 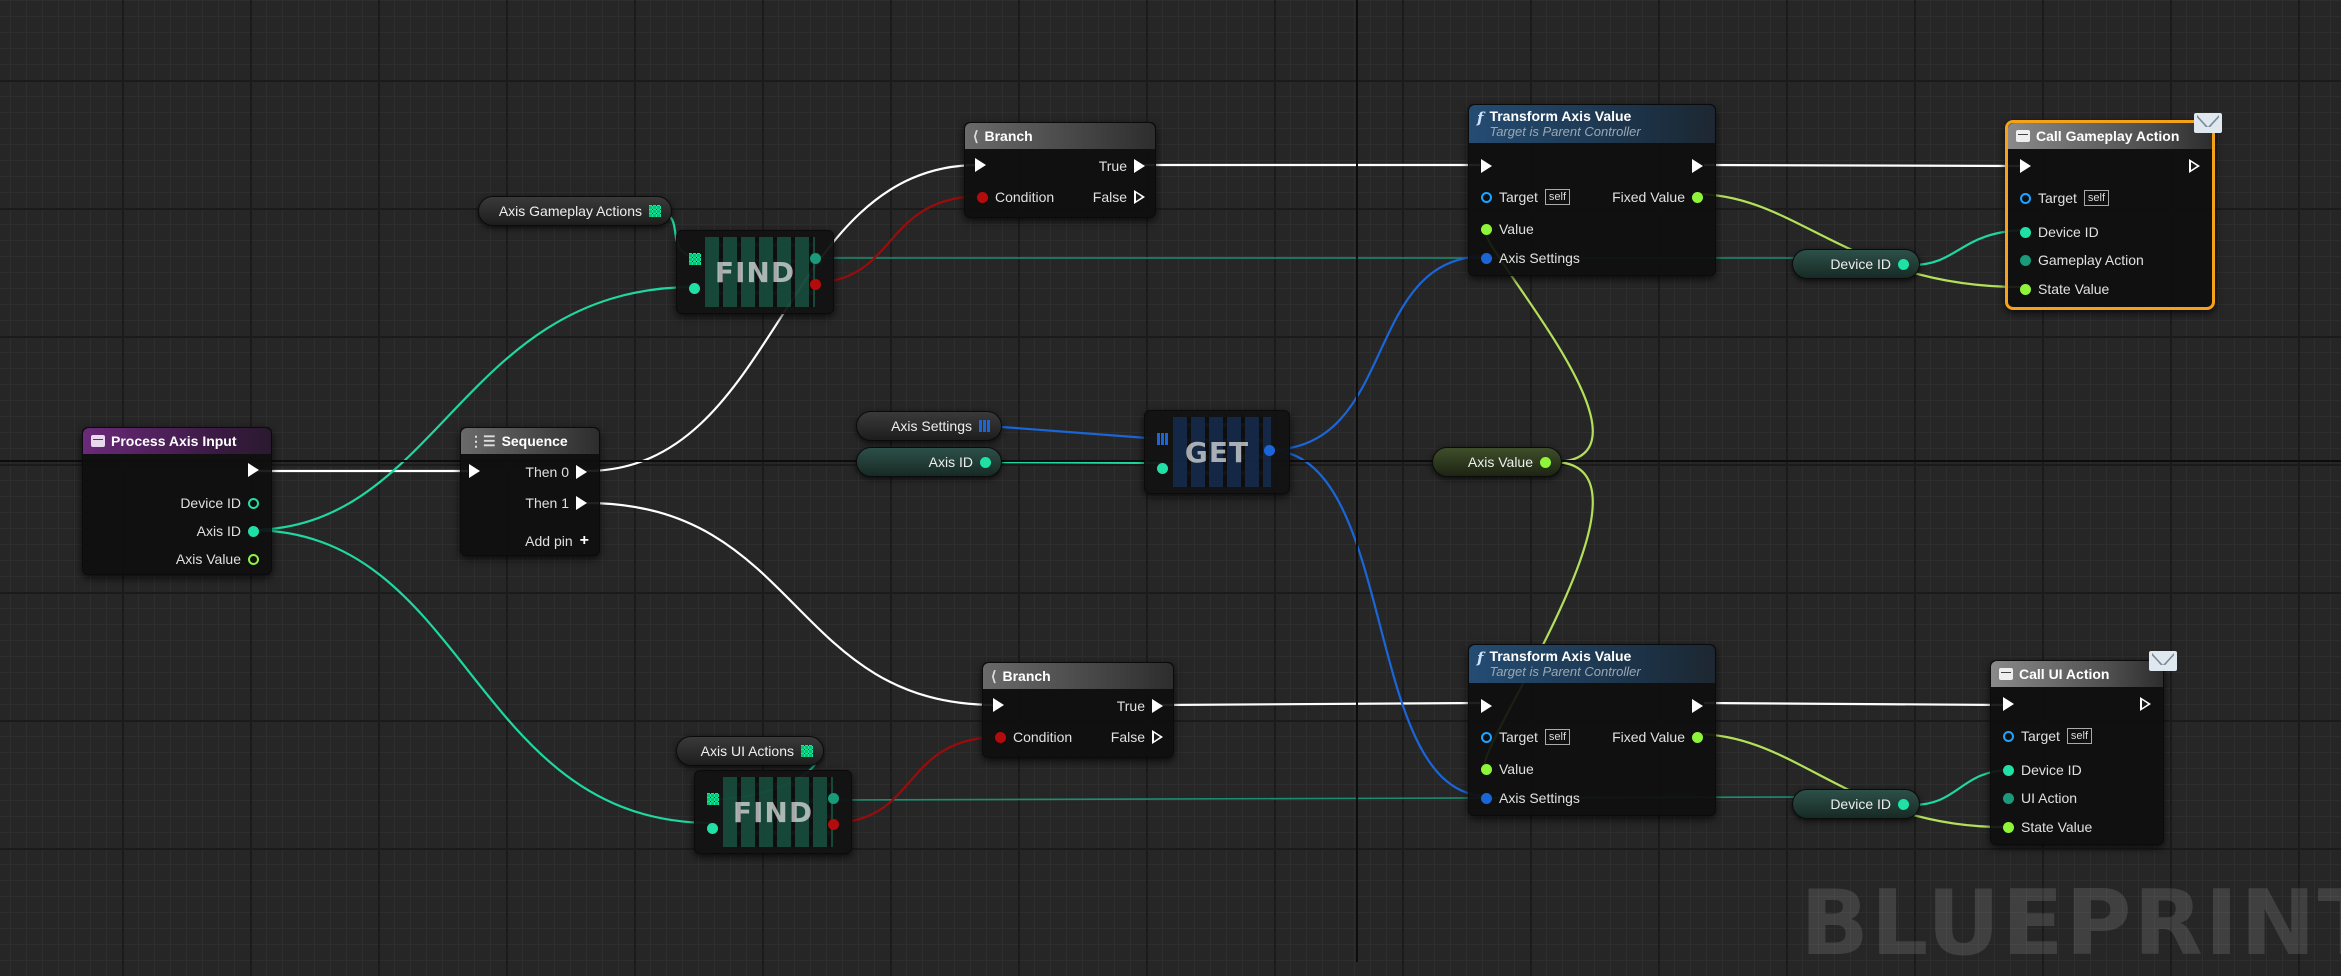 What do you see at coordinates (1856, 264) in the screenshot?
I see `var-device-id-top: Device ID` at bounding box center [1856, 264].